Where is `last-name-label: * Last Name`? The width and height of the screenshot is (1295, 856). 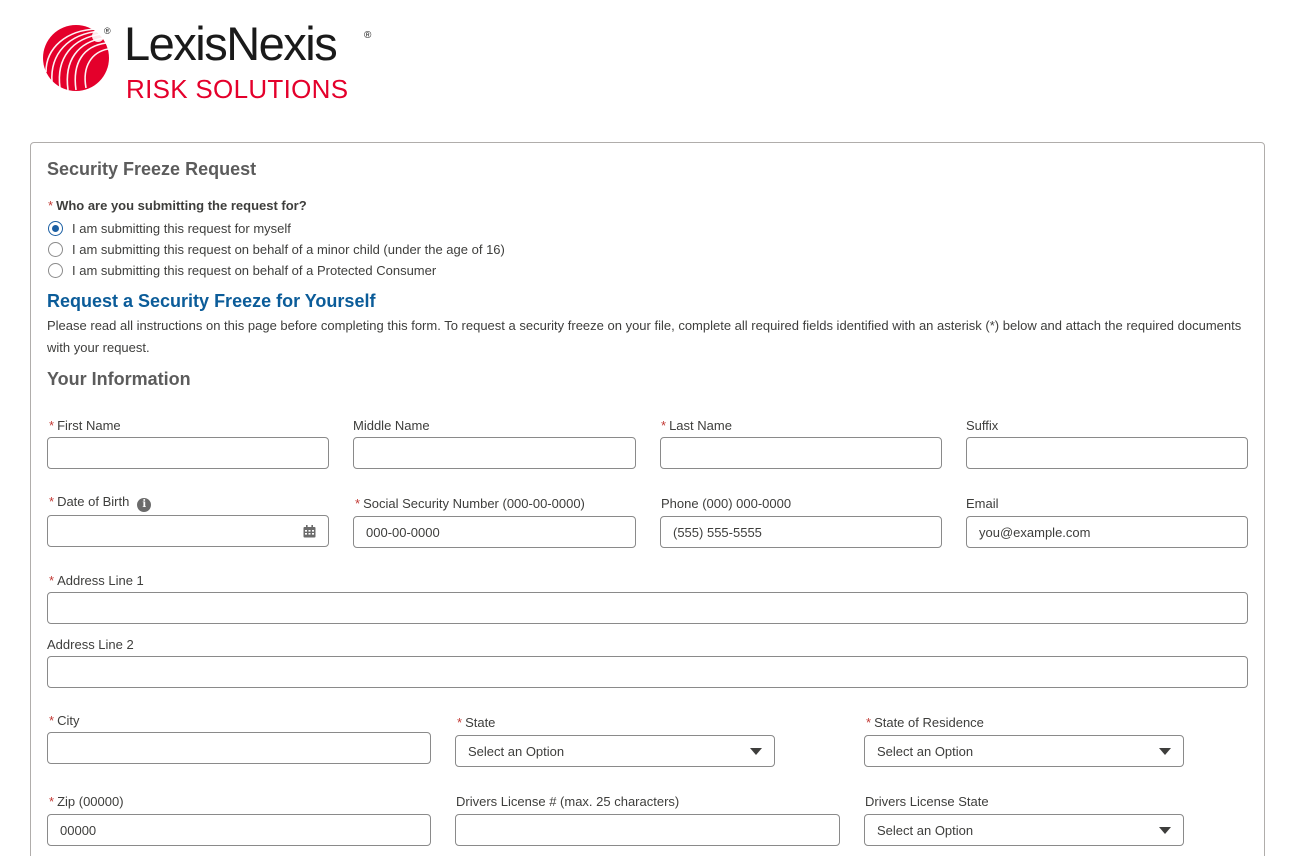 last-name-label: * Last Name is located at coordinates (696, 425).